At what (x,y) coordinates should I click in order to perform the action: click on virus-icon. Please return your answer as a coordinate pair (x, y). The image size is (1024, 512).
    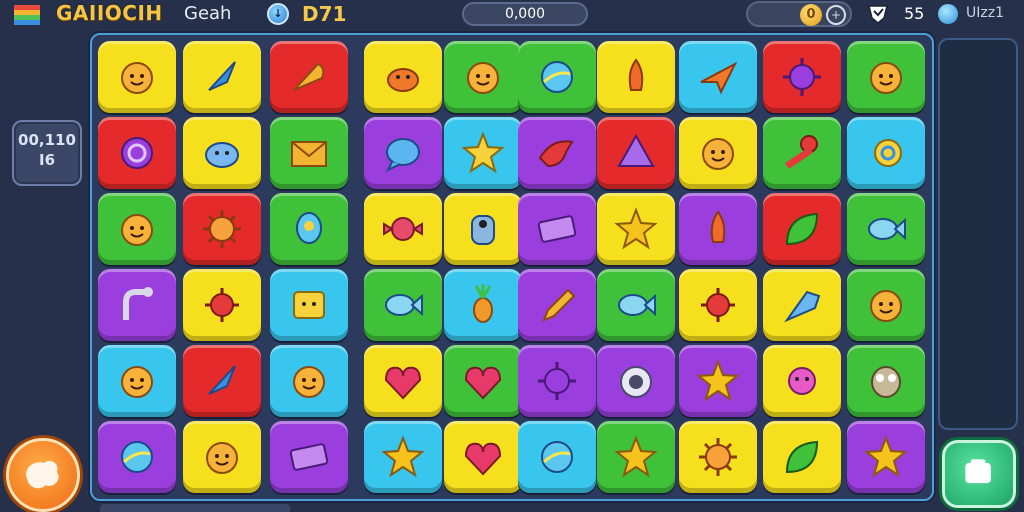
    Looking at the image, I should click on (557, 381).